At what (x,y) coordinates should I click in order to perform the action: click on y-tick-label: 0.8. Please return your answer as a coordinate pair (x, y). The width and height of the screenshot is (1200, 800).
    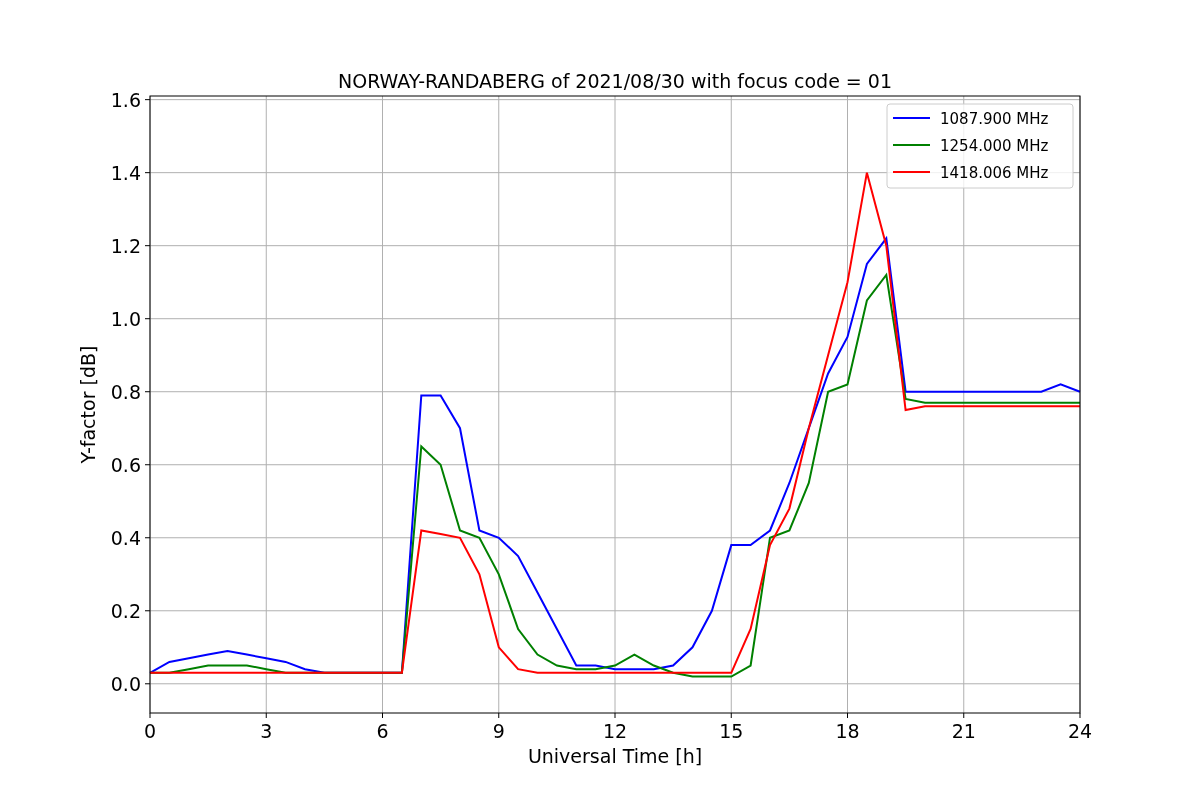
    Looking at the image, I should click on (125, 391).